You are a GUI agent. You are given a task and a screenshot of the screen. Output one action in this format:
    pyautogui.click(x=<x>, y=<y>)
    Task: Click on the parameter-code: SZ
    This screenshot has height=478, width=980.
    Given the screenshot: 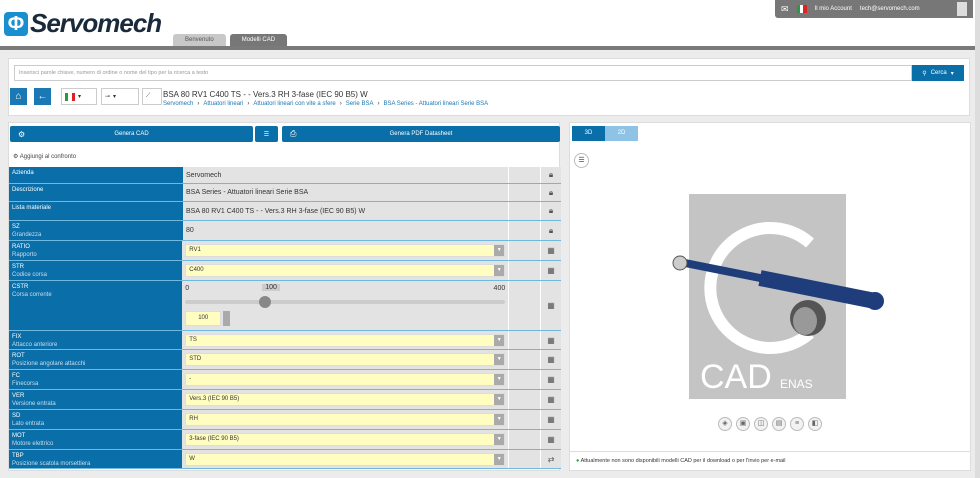 What is the action you would take?
    pyautogui.click(x=16, y=227)
    